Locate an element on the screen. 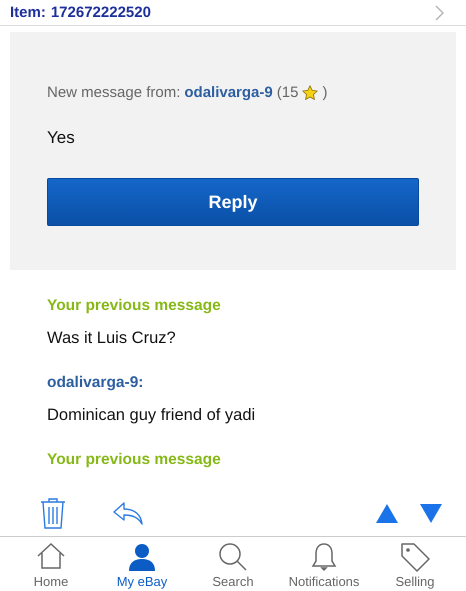 The image size is (466, 591). tab: Selling is located at coordinates (415, 566).